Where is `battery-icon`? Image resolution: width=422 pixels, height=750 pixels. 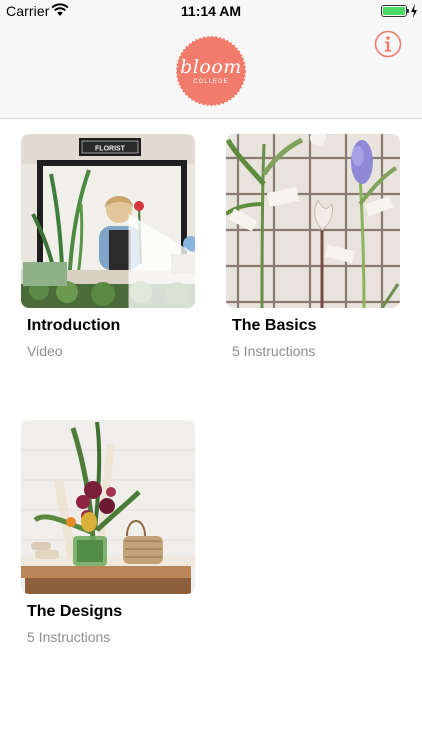
battery-icon is located at coordinates (394, 11).